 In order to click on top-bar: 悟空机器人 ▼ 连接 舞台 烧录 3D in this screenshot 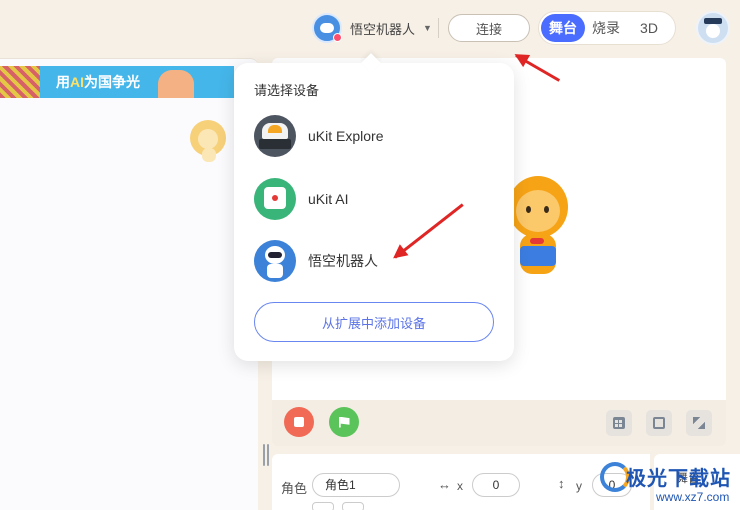, I will do `click(370, 28)`.